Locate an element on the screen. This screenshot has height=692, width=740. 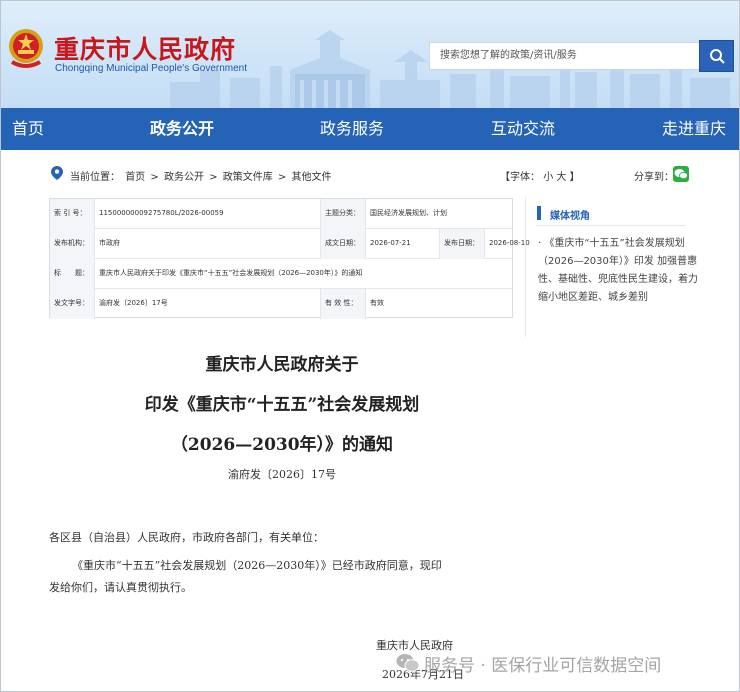
category-label: 主题分类： is located at coordinates (343, 214).